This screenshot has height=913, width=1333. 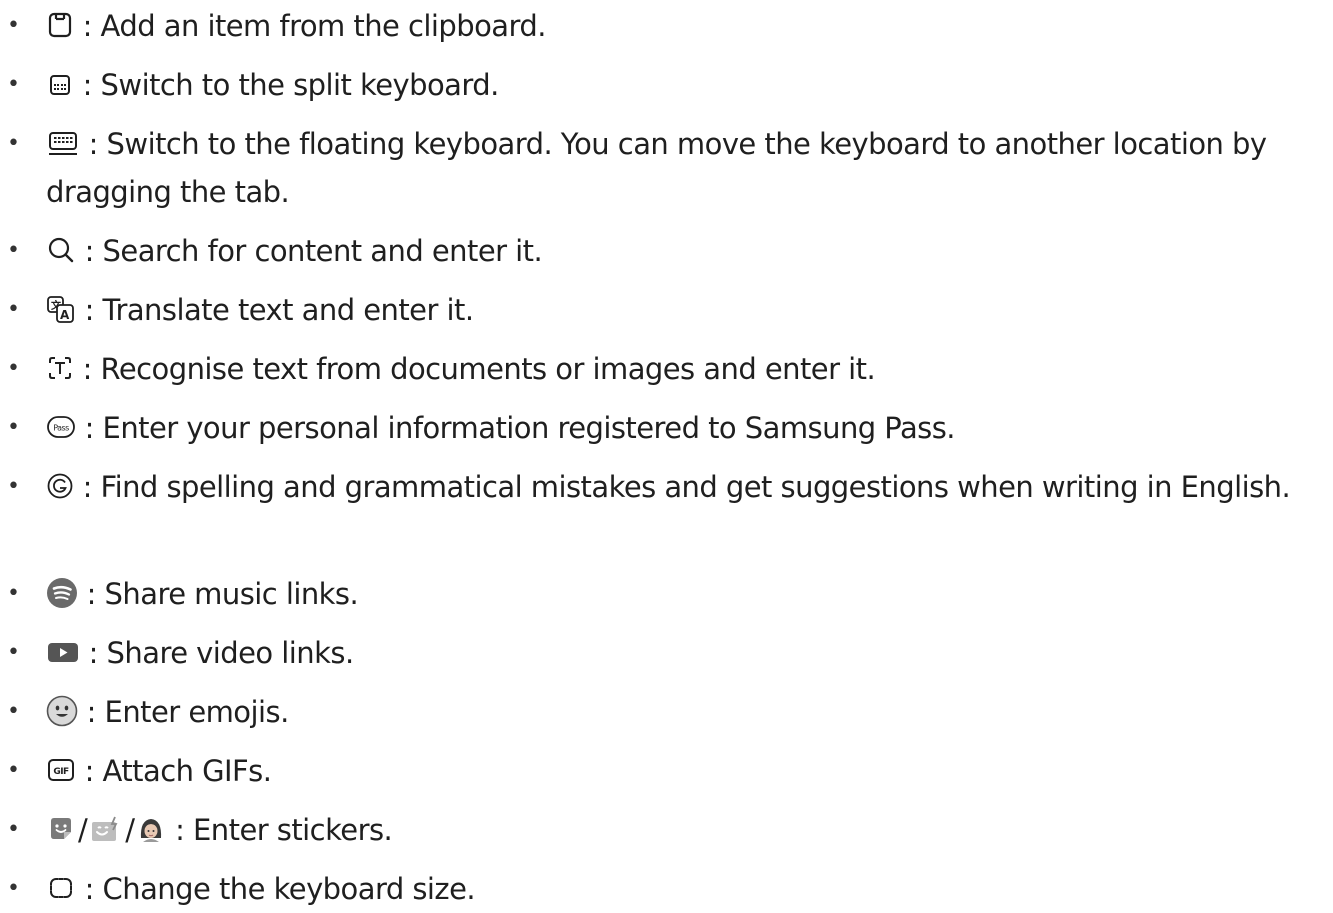 I want to click on search-icon, so click(x=61, y=250).